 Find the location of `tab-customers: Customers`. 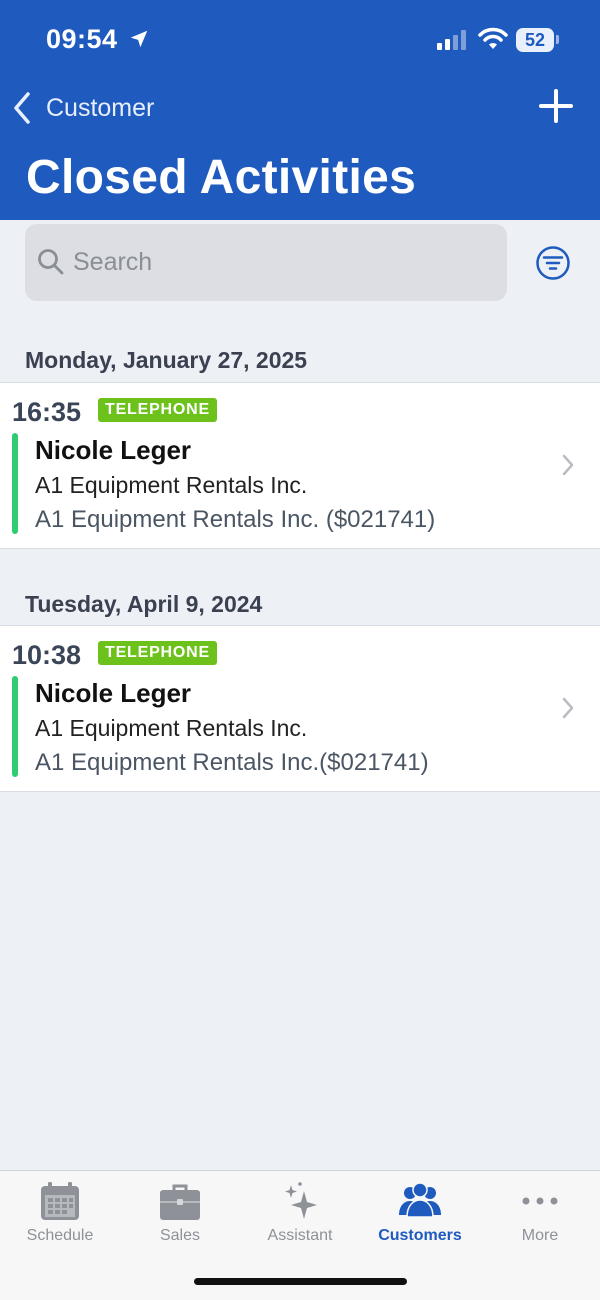

tab-customers: Customers is located at coordinates (420, 1211).